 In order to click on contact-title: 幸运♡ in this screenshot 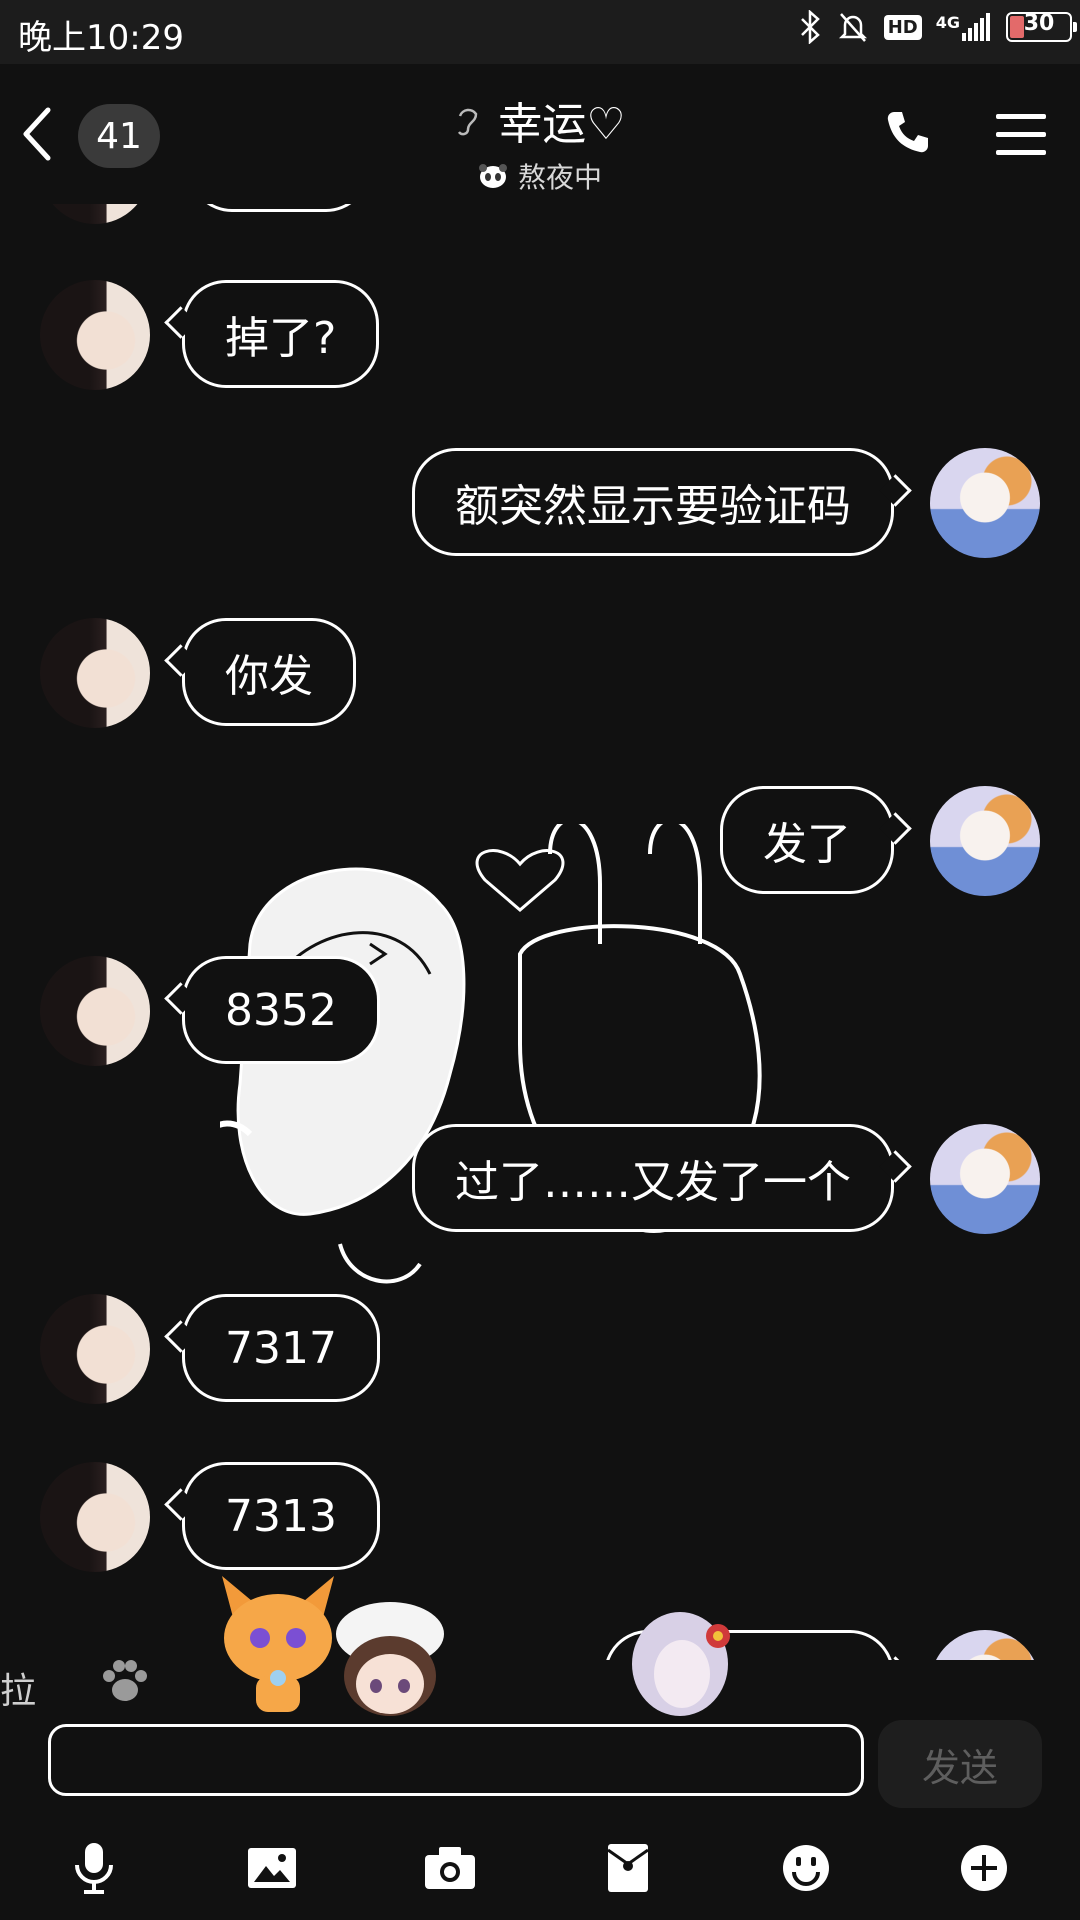, I will do `click(540, 120)`.